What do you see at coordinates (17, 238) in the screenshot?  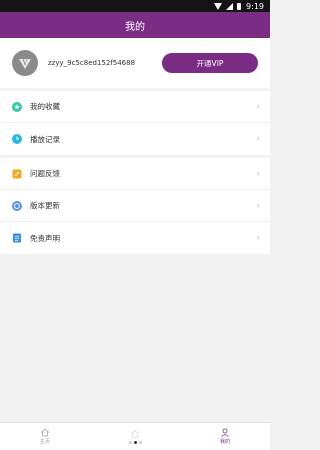 I see `document-icon` at bounding box center [17, 238].